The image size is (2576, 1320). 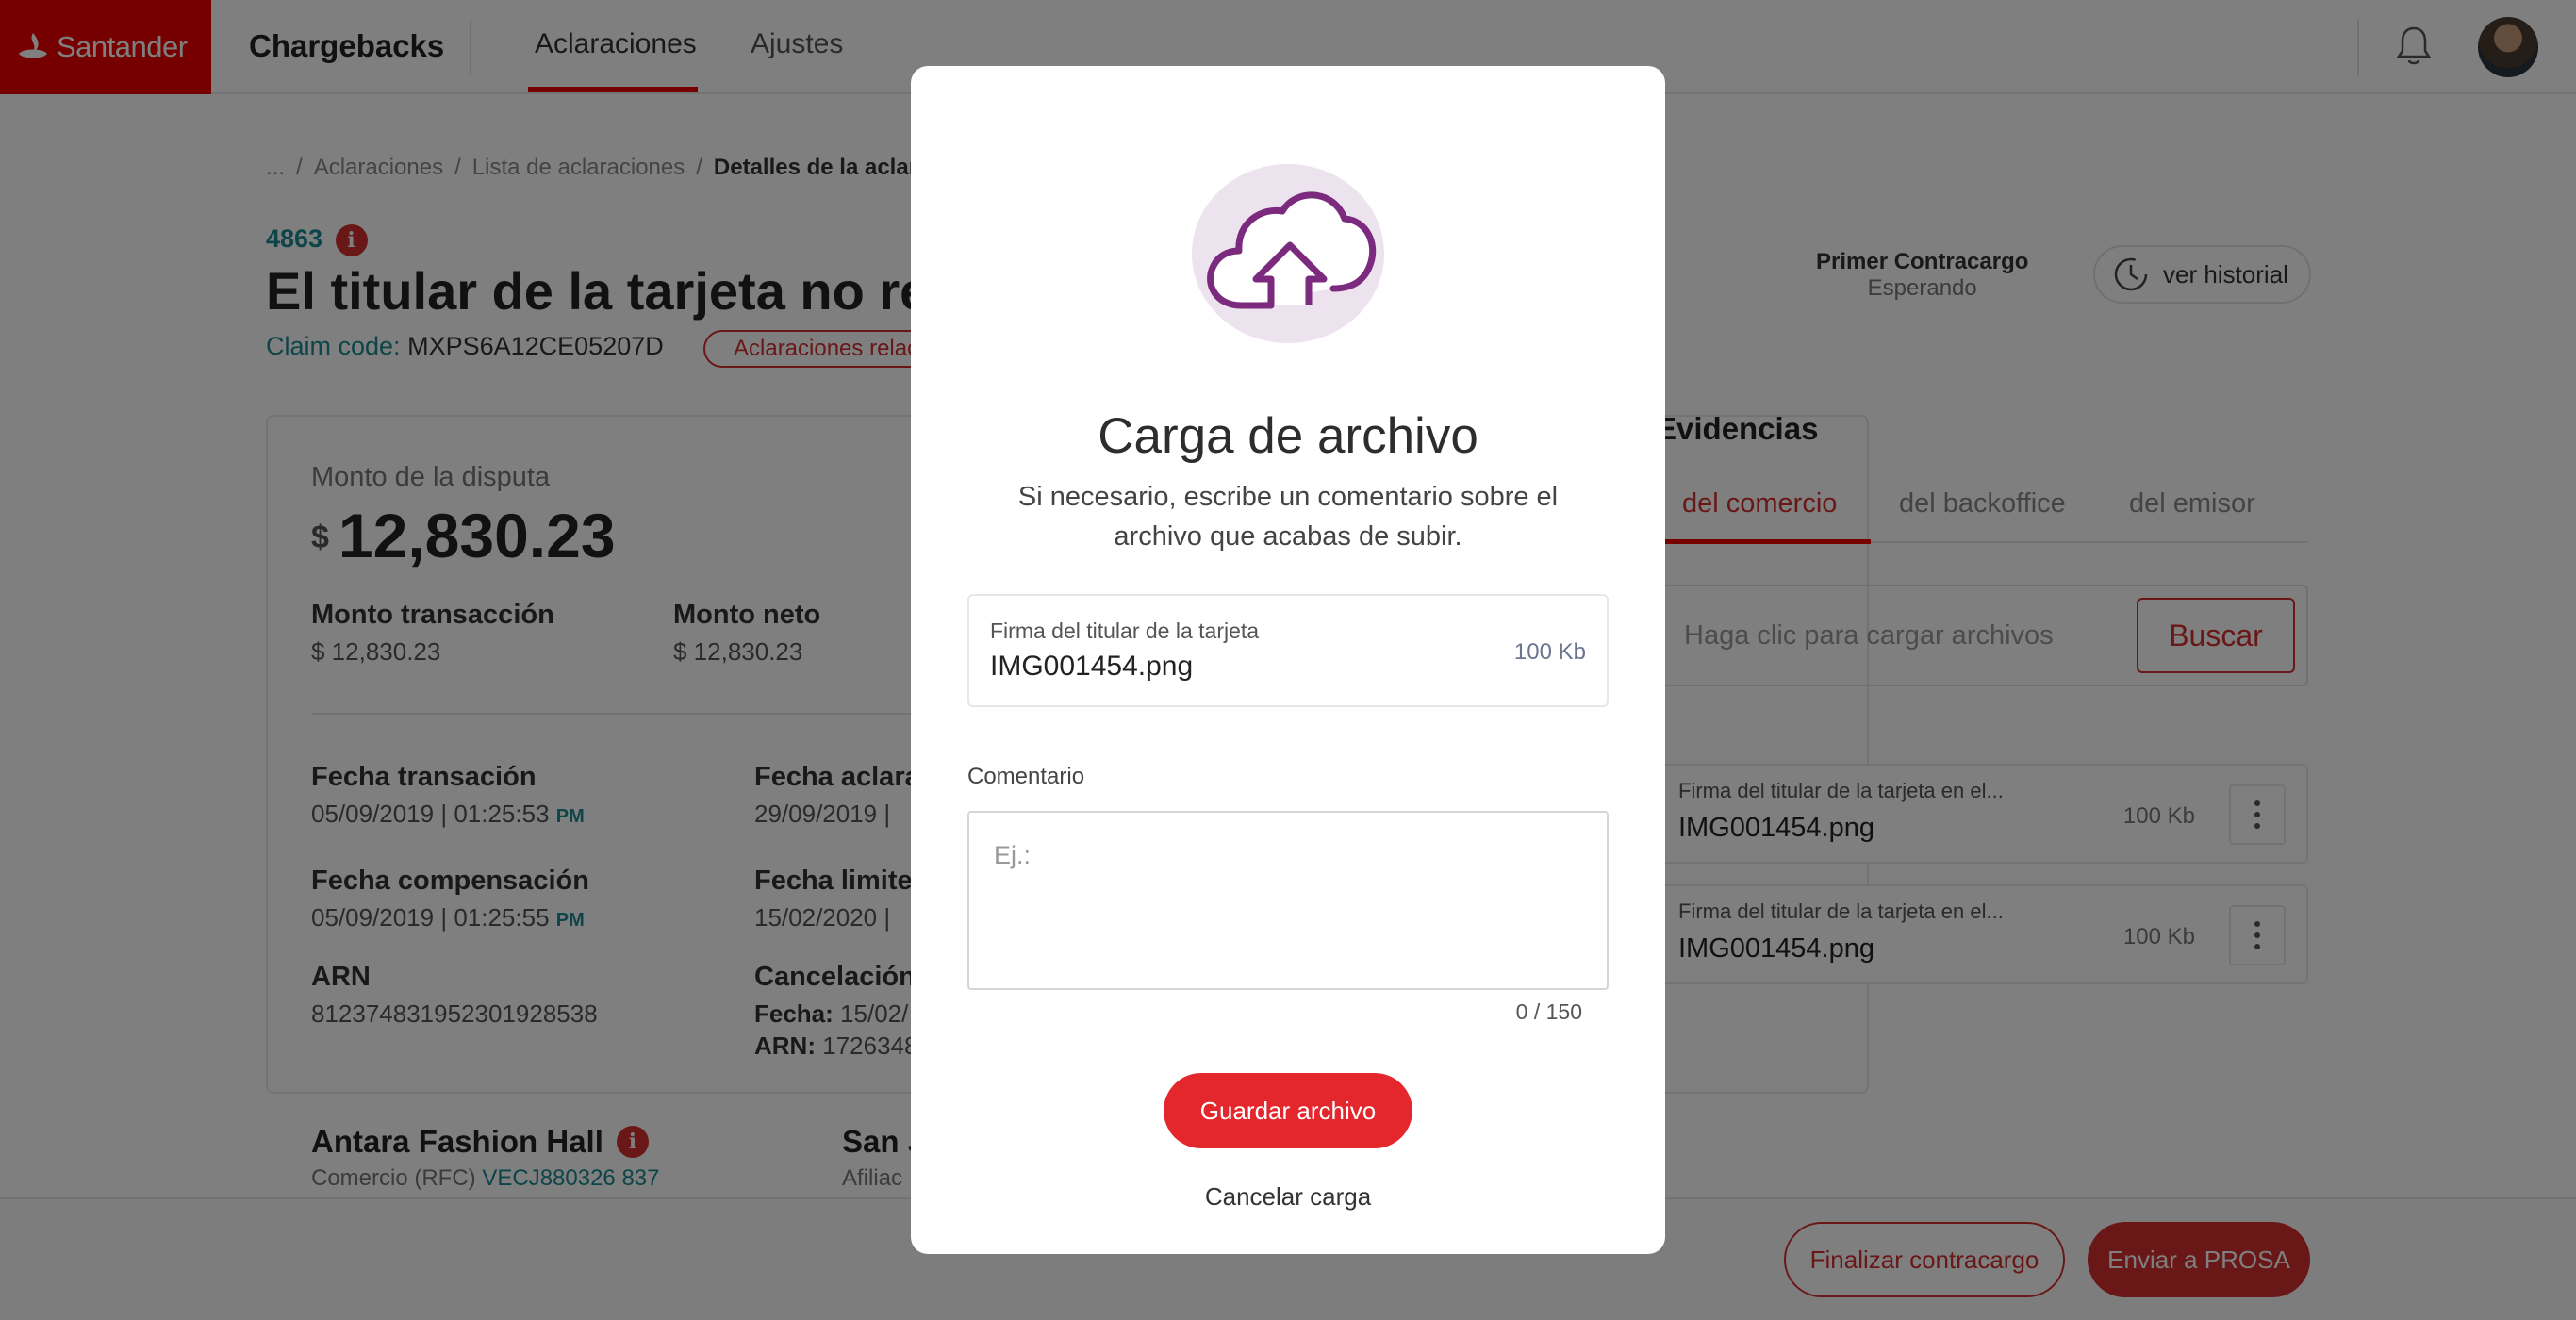 I want to click on file-description: Firma del titular de la tarjeta, so click(x=1125, y=631).